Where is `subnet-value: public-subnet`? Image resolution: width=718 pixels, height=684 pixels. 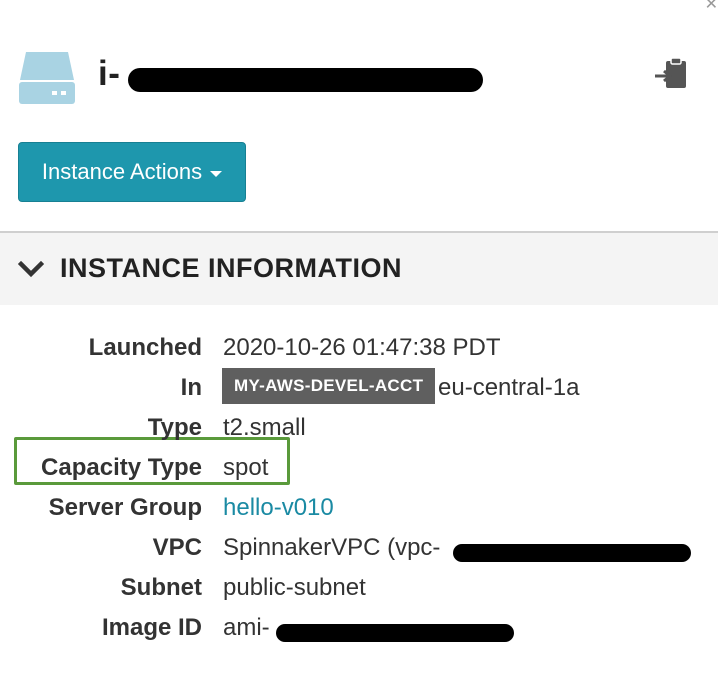 subnet-value: public-subnet is located at coordinates (294, 587).